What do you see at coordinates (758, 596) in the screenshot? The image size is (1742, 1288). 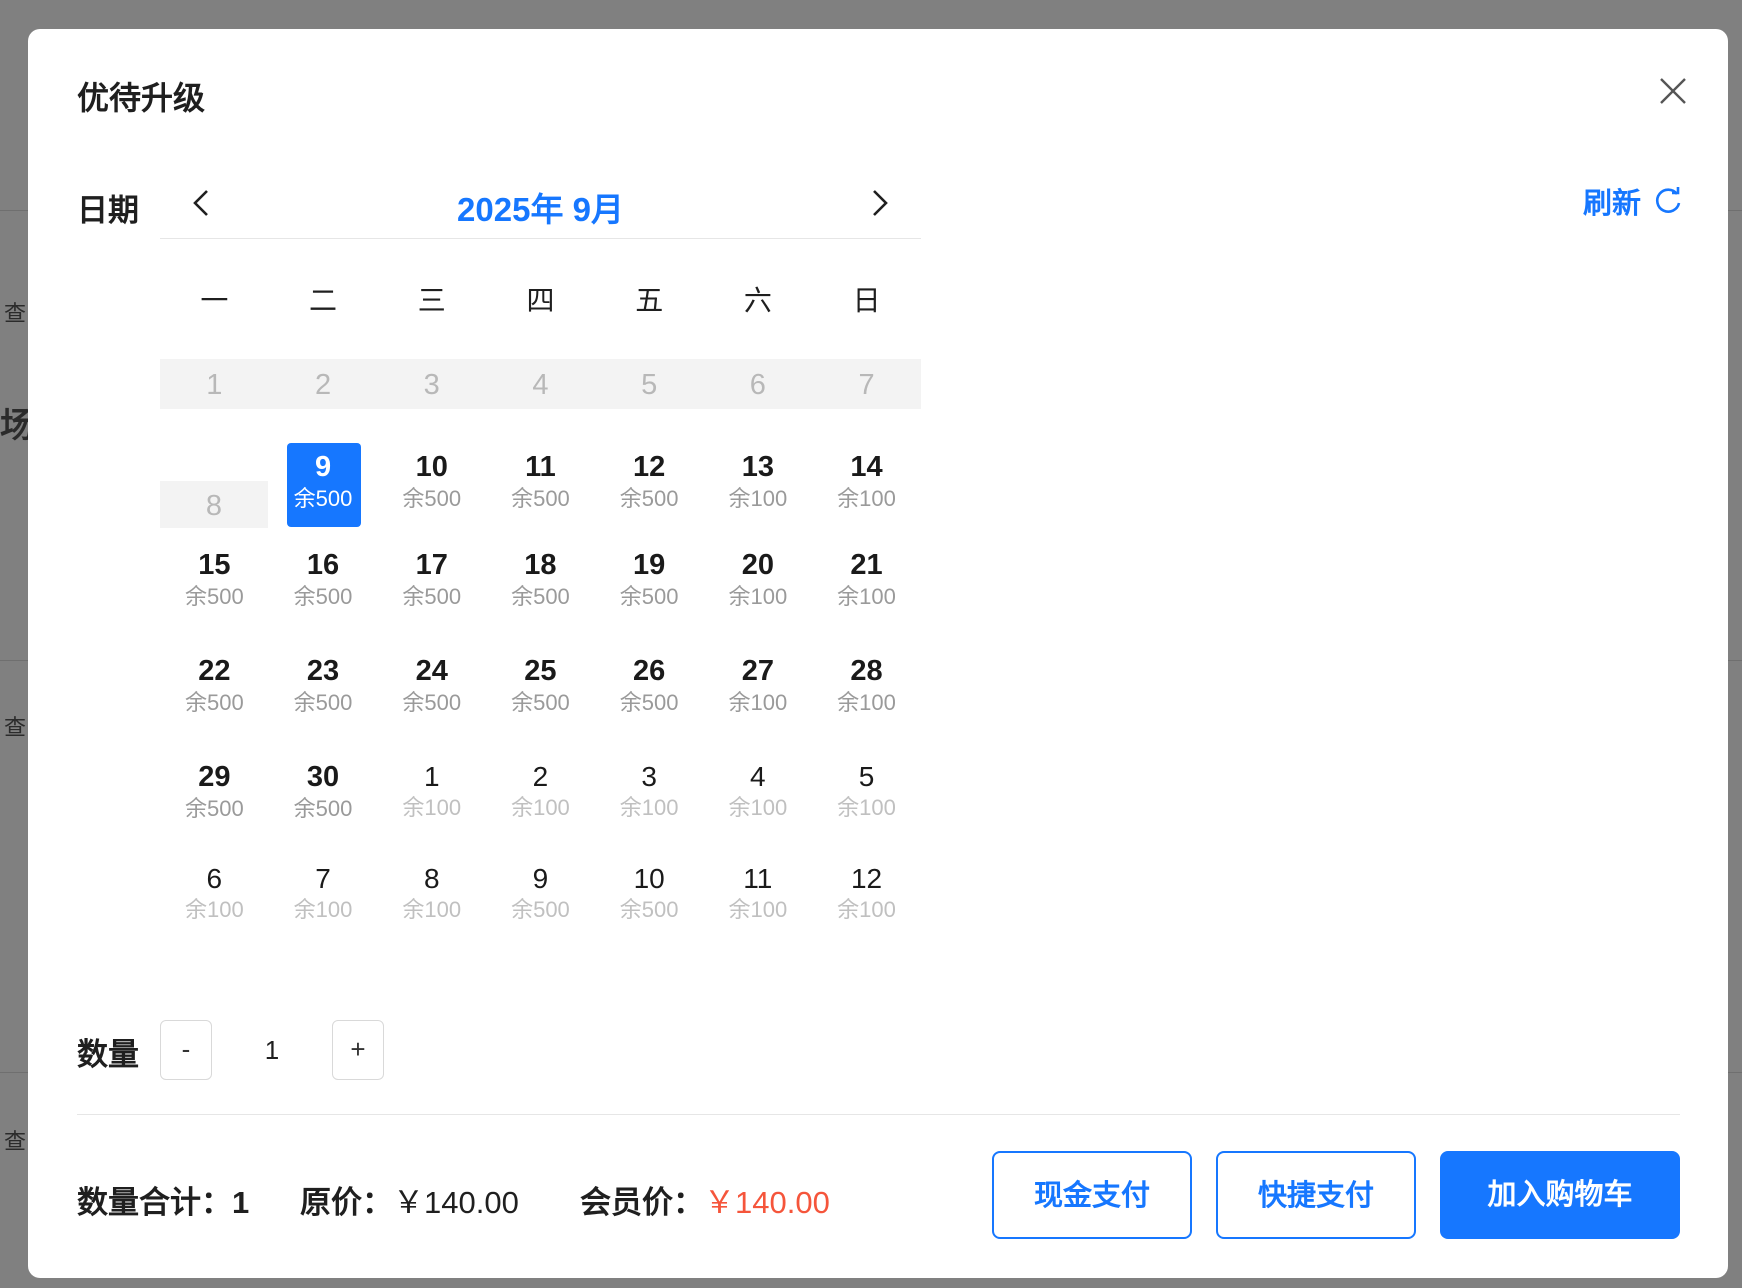 I see `calendar-day: 20 余100` at bounding box center [758, 596].